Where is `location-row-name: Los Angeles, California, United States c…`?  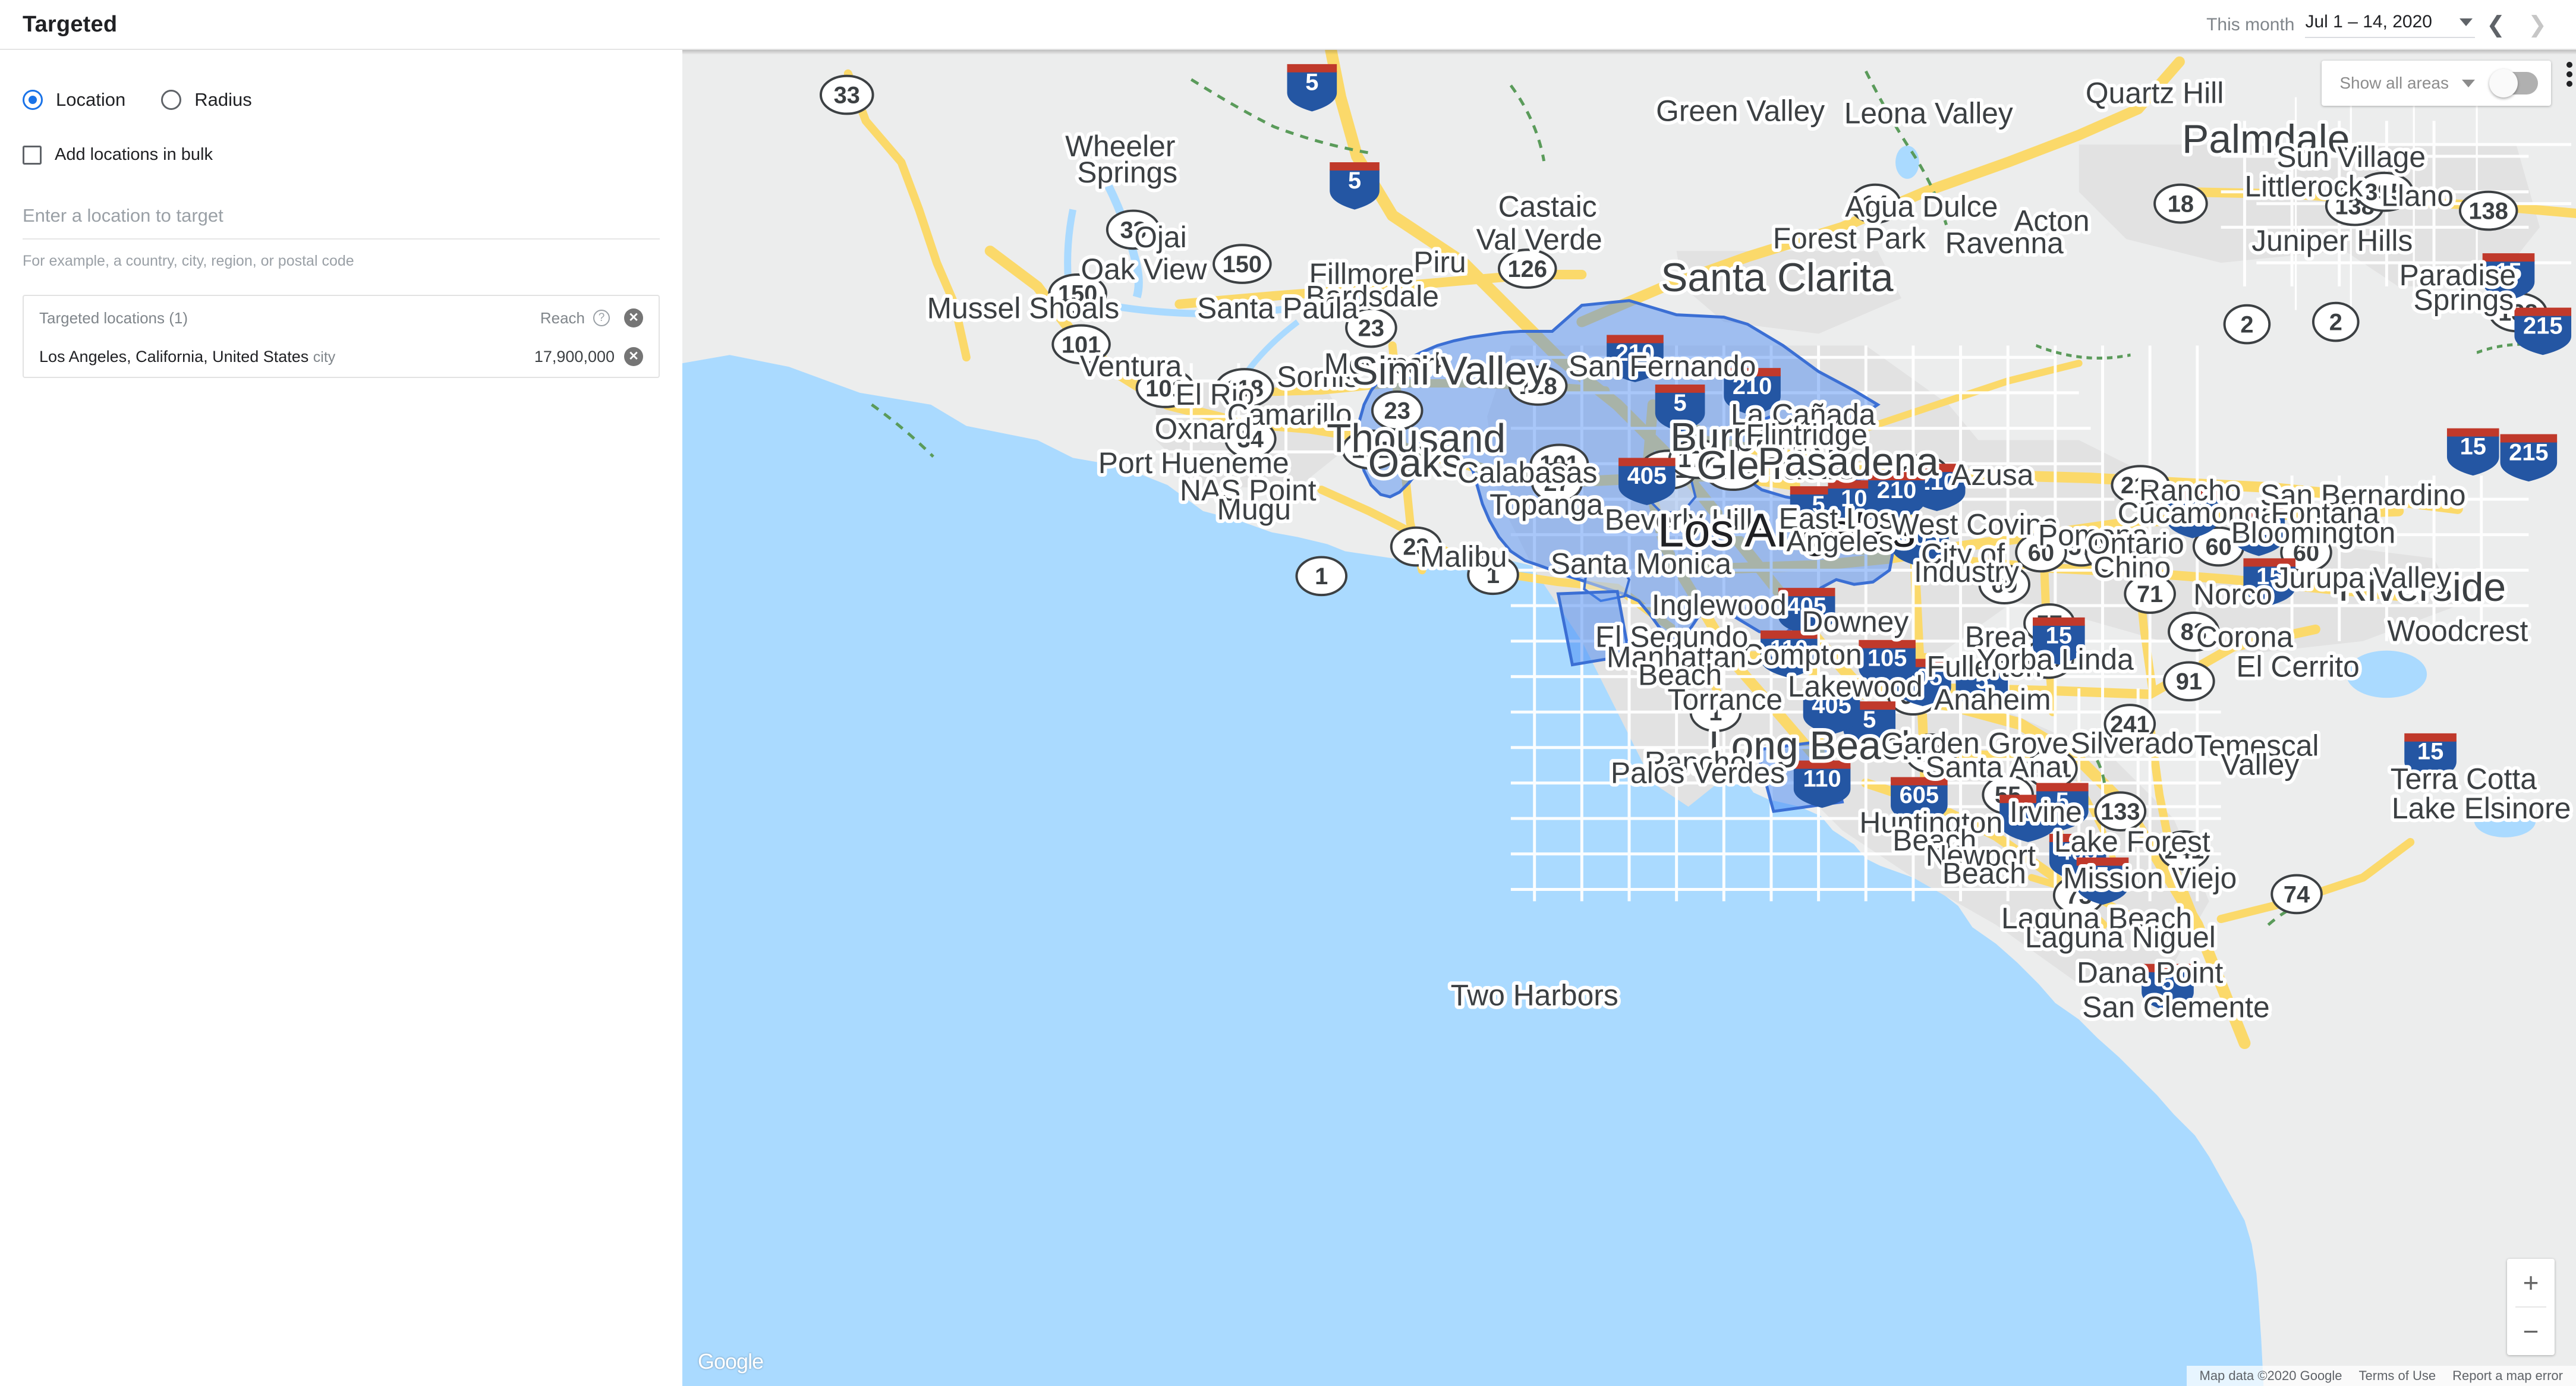
location-row-name: Los Angeles, California, United States c… is located at coordinates (286, 357).